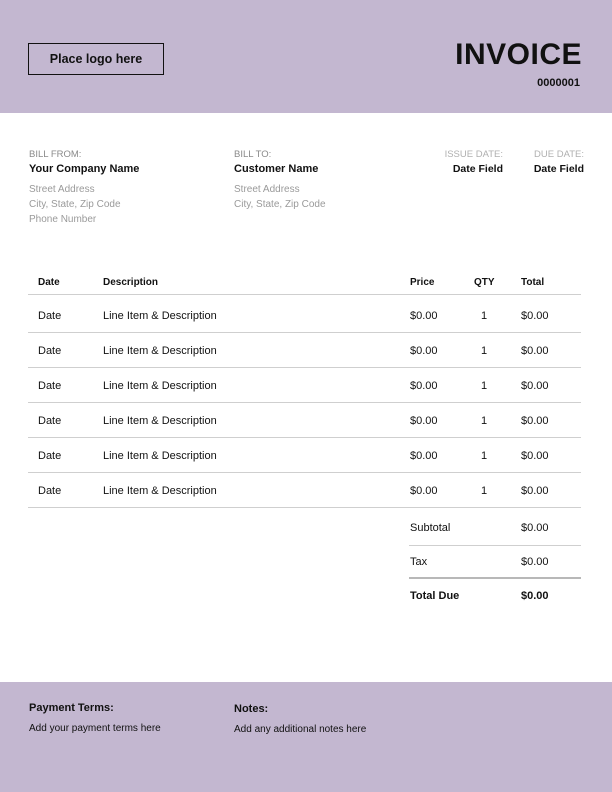  Describe the element at coordinates (251, 709) in the screenshot. I see `notes-label: Notes:` at that location.